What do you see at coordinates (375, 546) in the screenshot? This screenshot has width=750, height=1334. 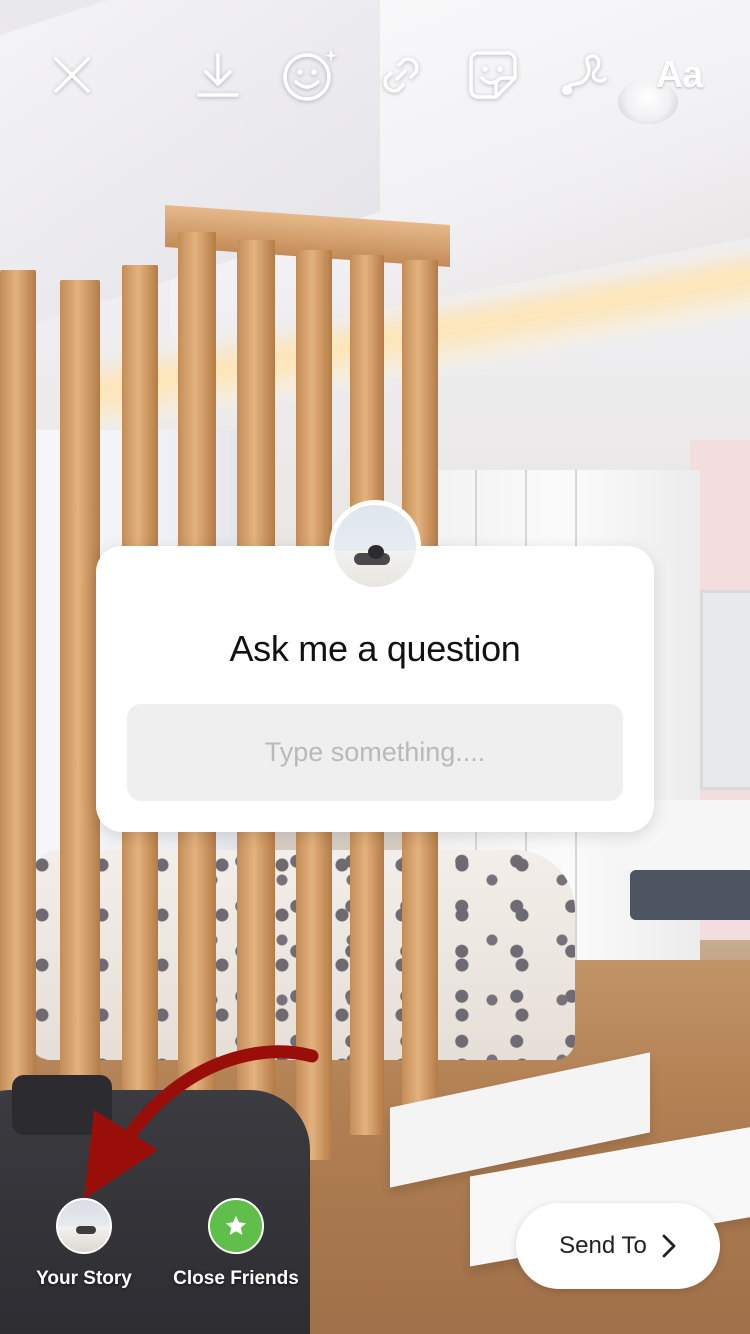 I see `sticker-avatar` at bounding box center [375, 546].